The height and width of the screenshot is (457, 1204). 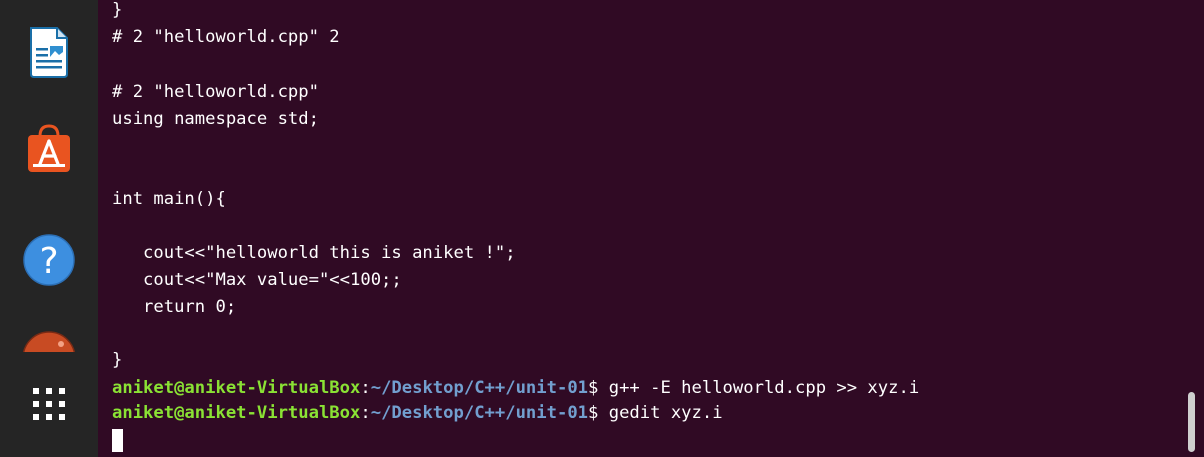 What do you see at coordinates (257, 280) in the screenshot?
I see `terminal-line: cout<<"Max value="<<100;;` at bounding box center [257, 280].